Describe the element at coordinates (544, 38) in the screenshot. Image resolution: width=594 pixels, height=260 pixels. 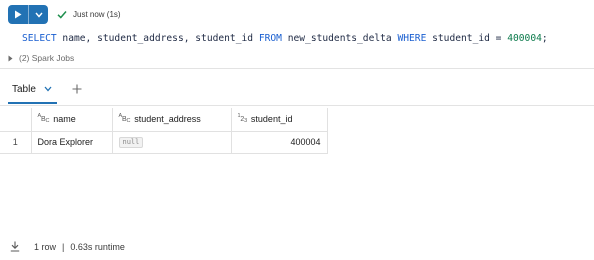
I see `sql-terminator: ;` at that location.